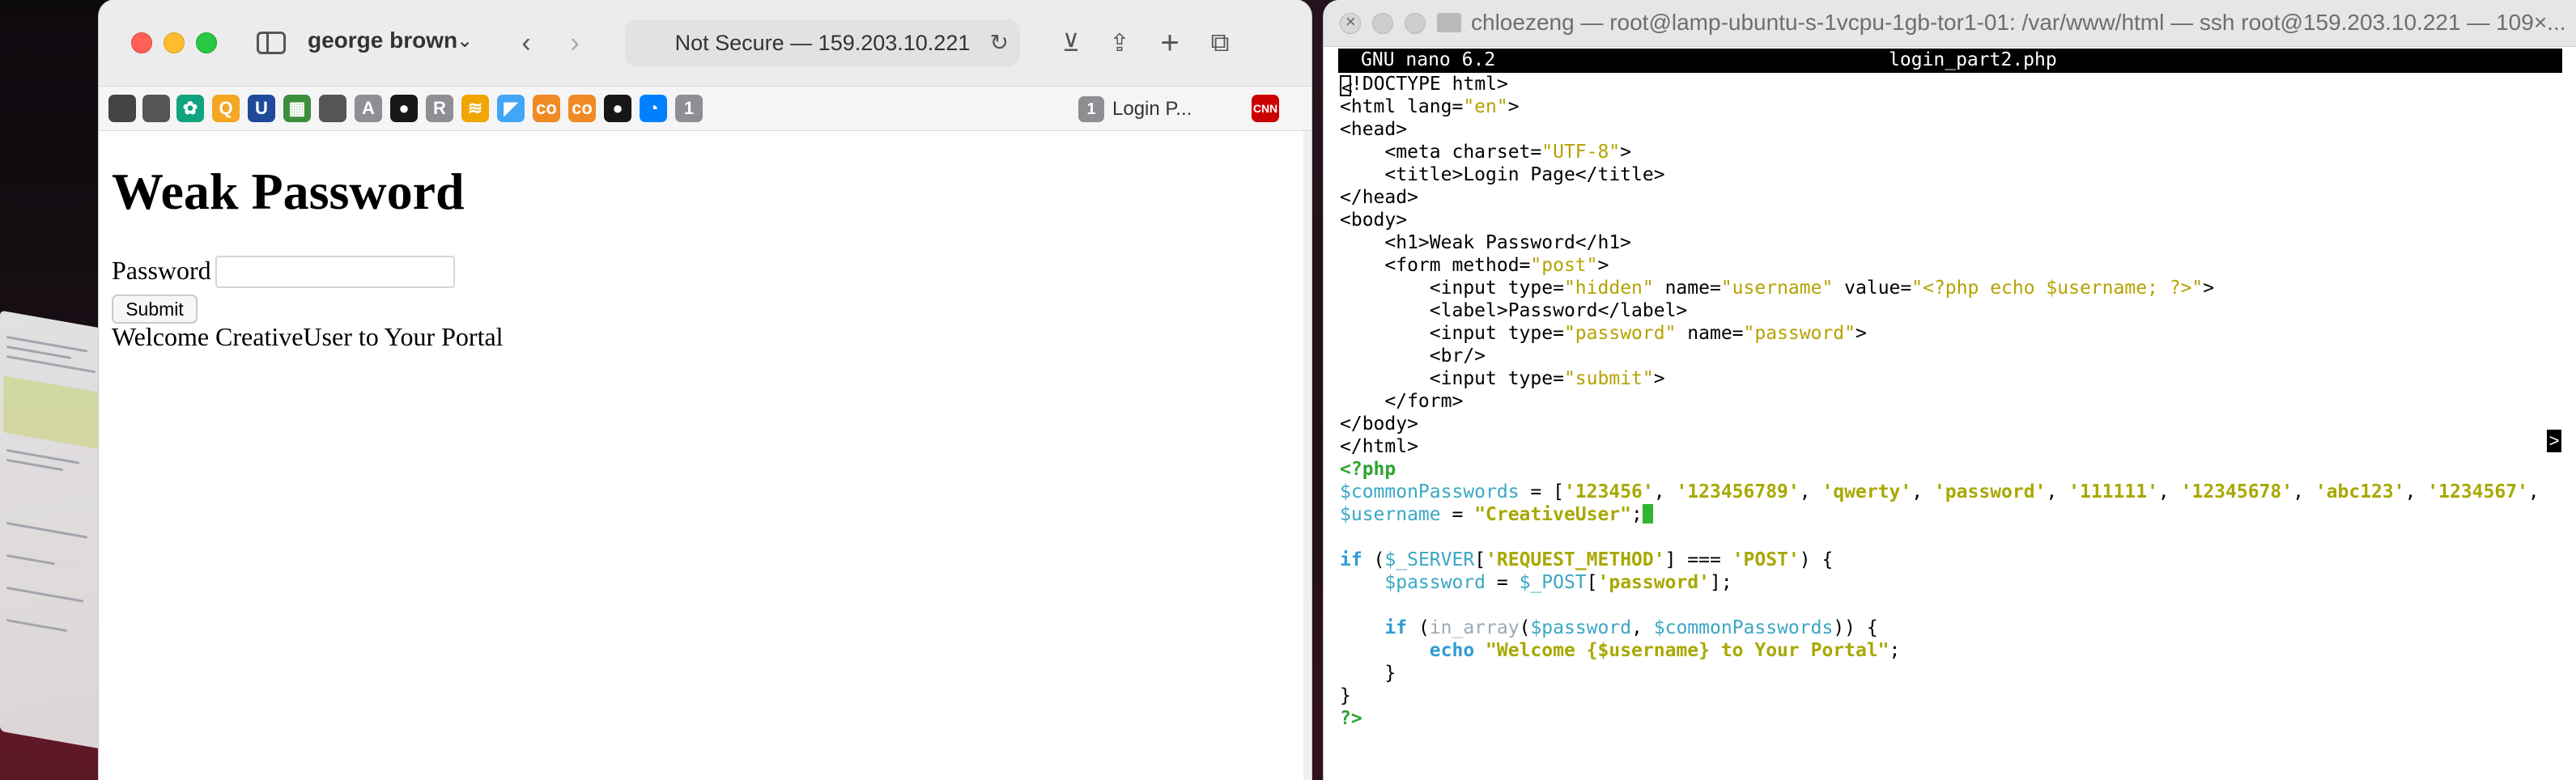 The image size is (2576, 780). What do you see at coordinates (1486, 243) in the screenshot?
I see `code-line: <h1>Weak Password</h1>` at bounding box center [1486, 243].